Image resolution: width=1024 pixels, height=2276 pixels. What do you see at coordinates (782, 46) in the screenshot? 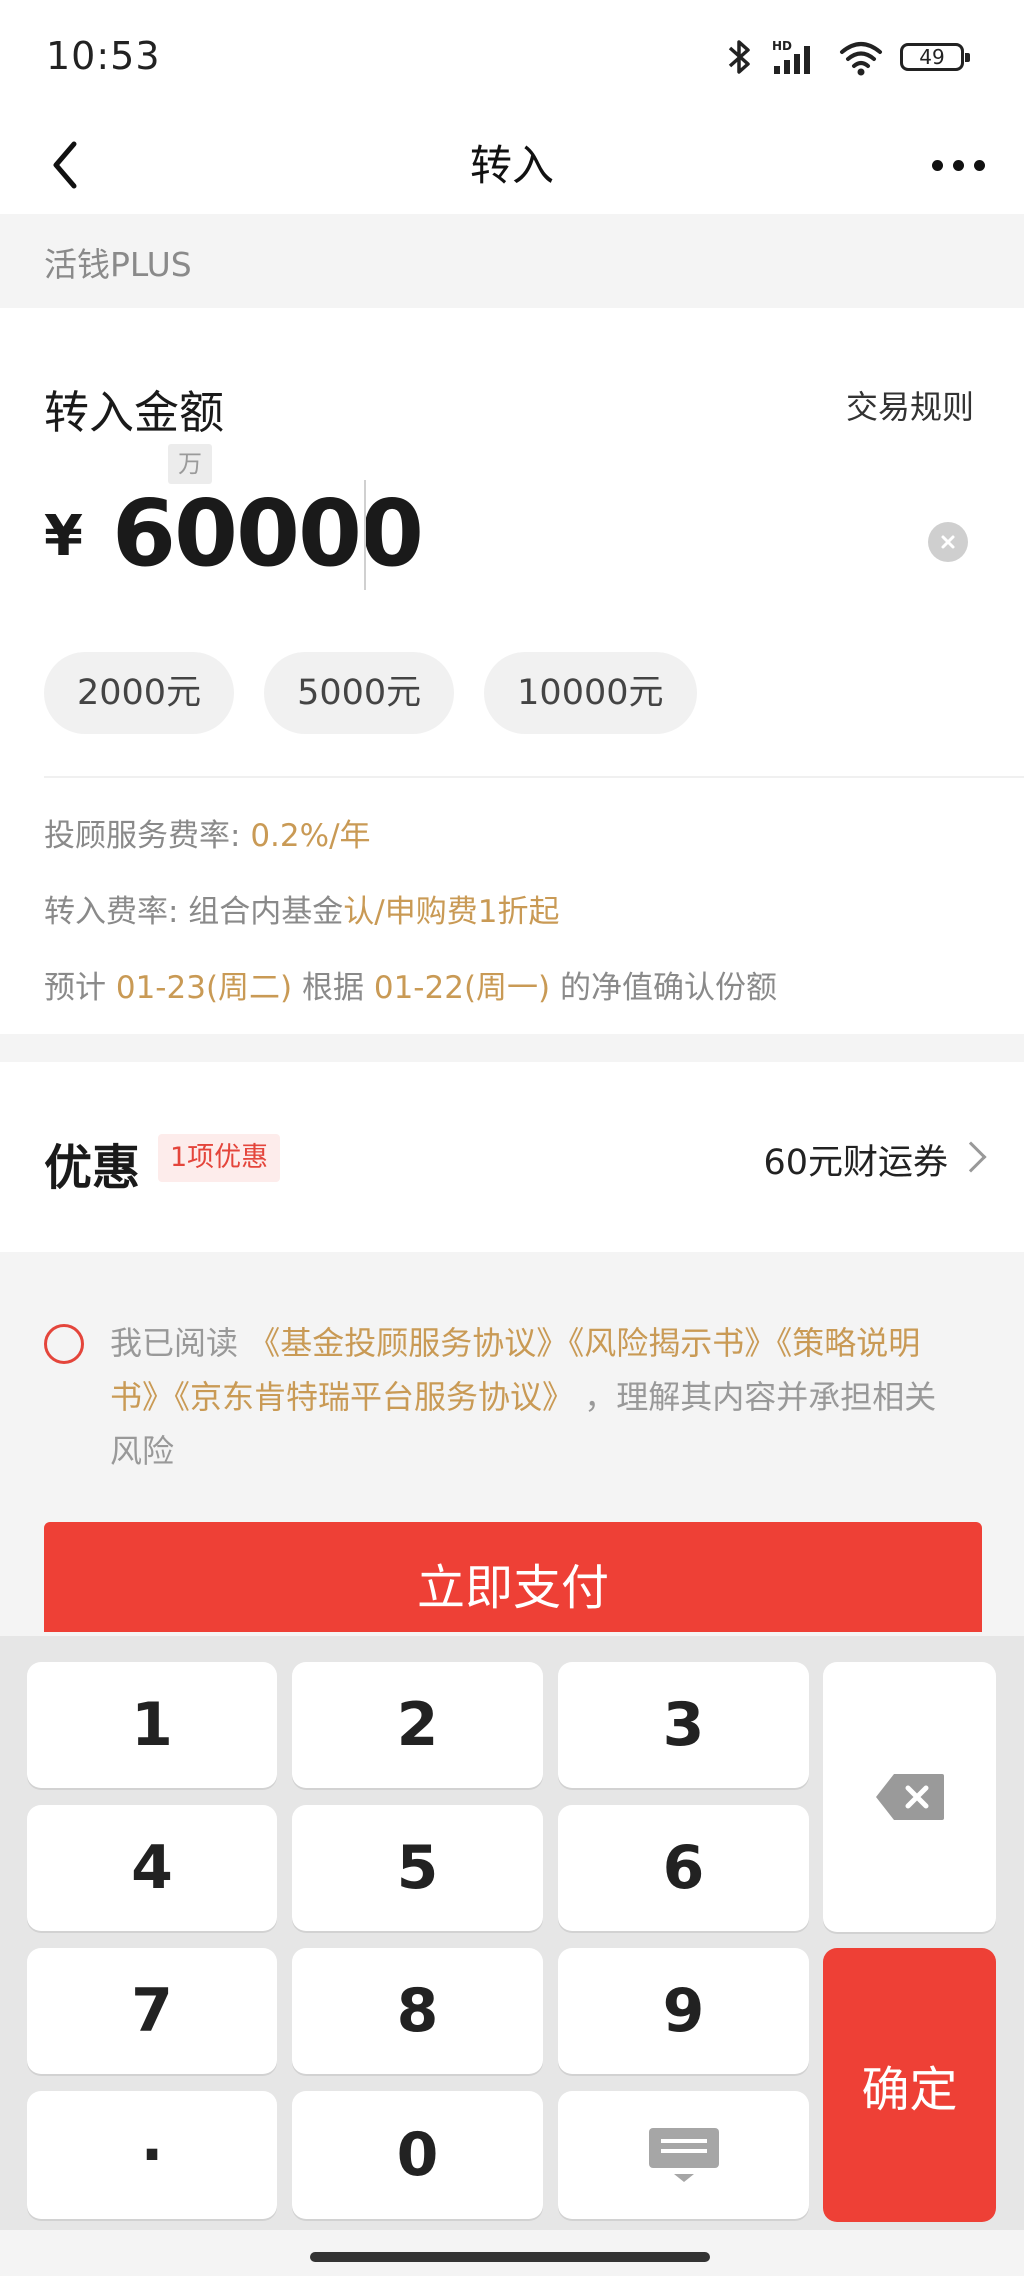
I see `svg-text: HD` at bounding box center [782, 46].